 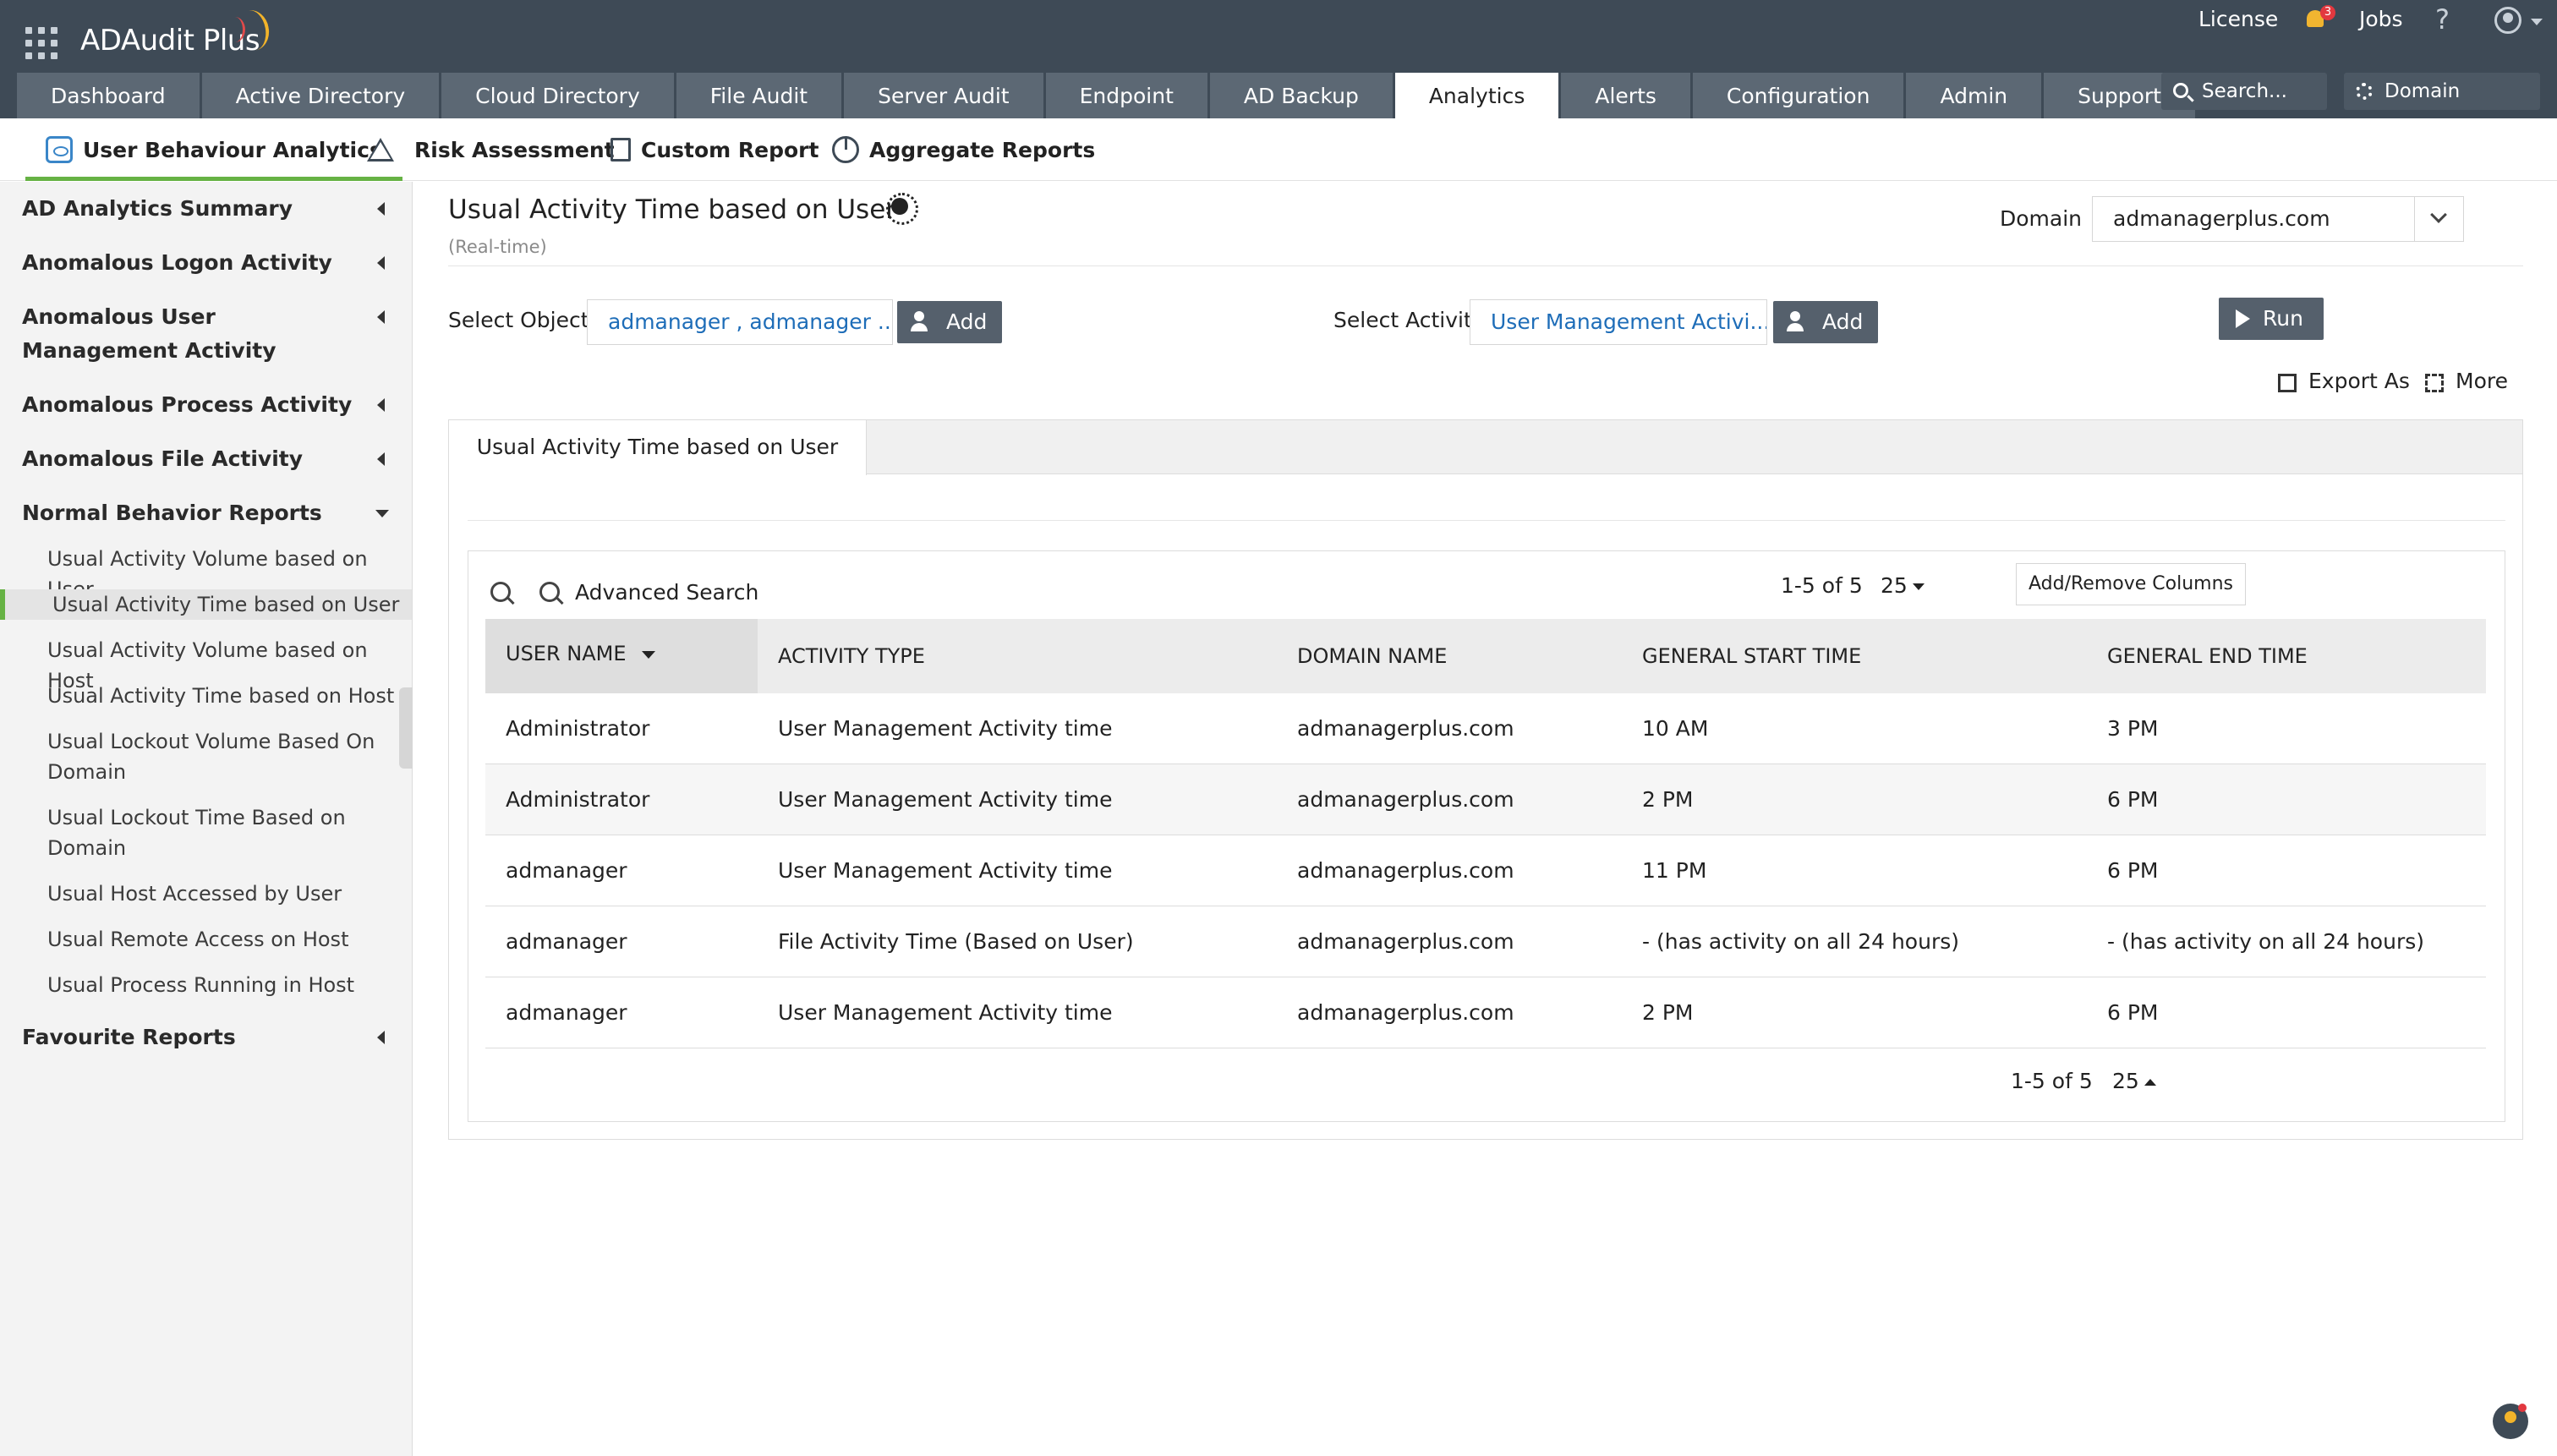 What do you see at coordinates (2381, 19) in the screenshot?
I see `jobs-link: Jobs` at bounding box center [2381, 19].